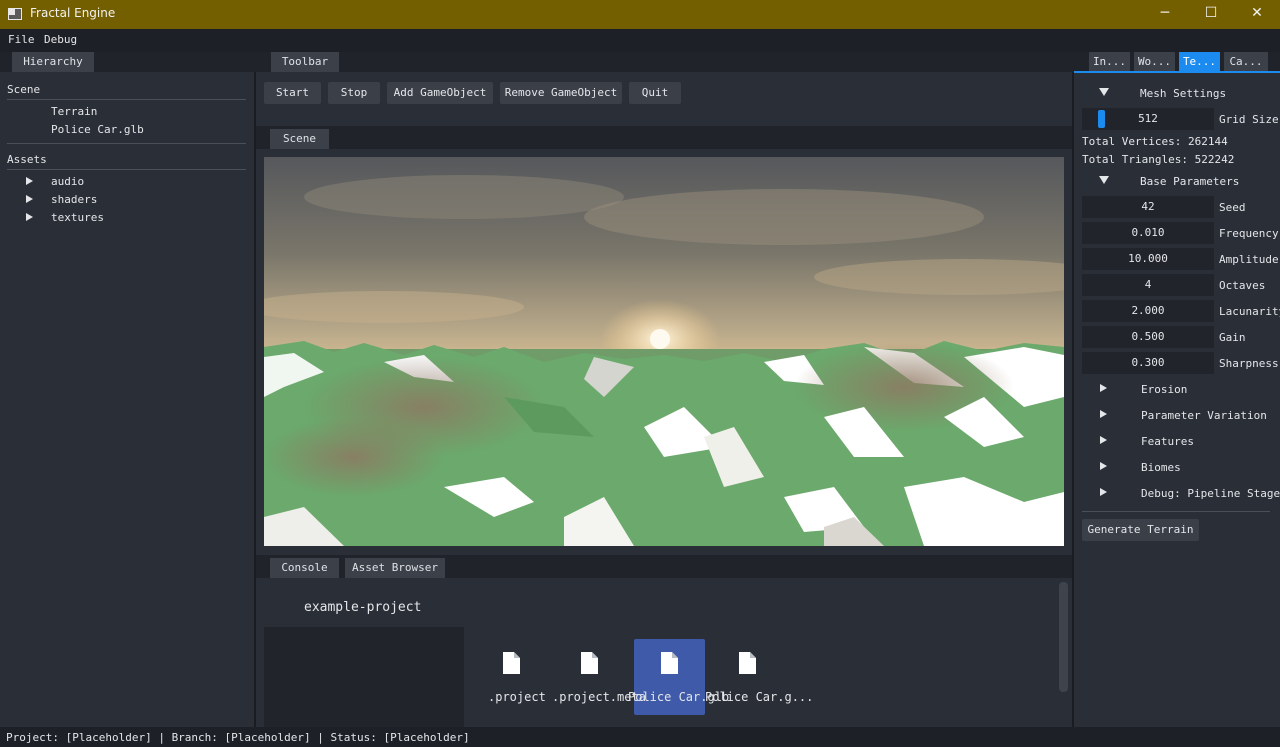 This screenshot has width=1280, height=747. What do you see at coordinates (74, 199) in the screenshot?
I see `asset-folder-shaders: shaders` at bounding box center [74, 199].